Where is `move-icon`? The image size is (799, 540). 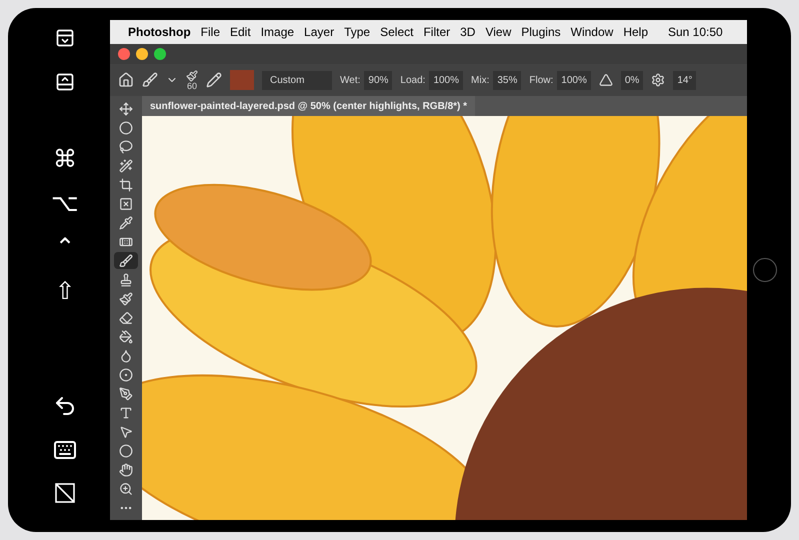 move-icon is located at coordinates (126, 109).